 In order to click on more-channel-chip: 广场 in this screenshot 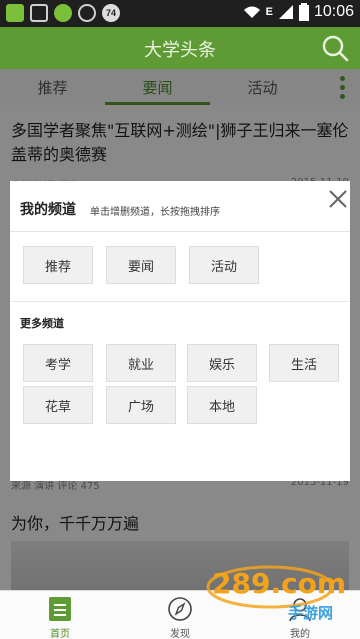, I will do `click(141, 405)`.